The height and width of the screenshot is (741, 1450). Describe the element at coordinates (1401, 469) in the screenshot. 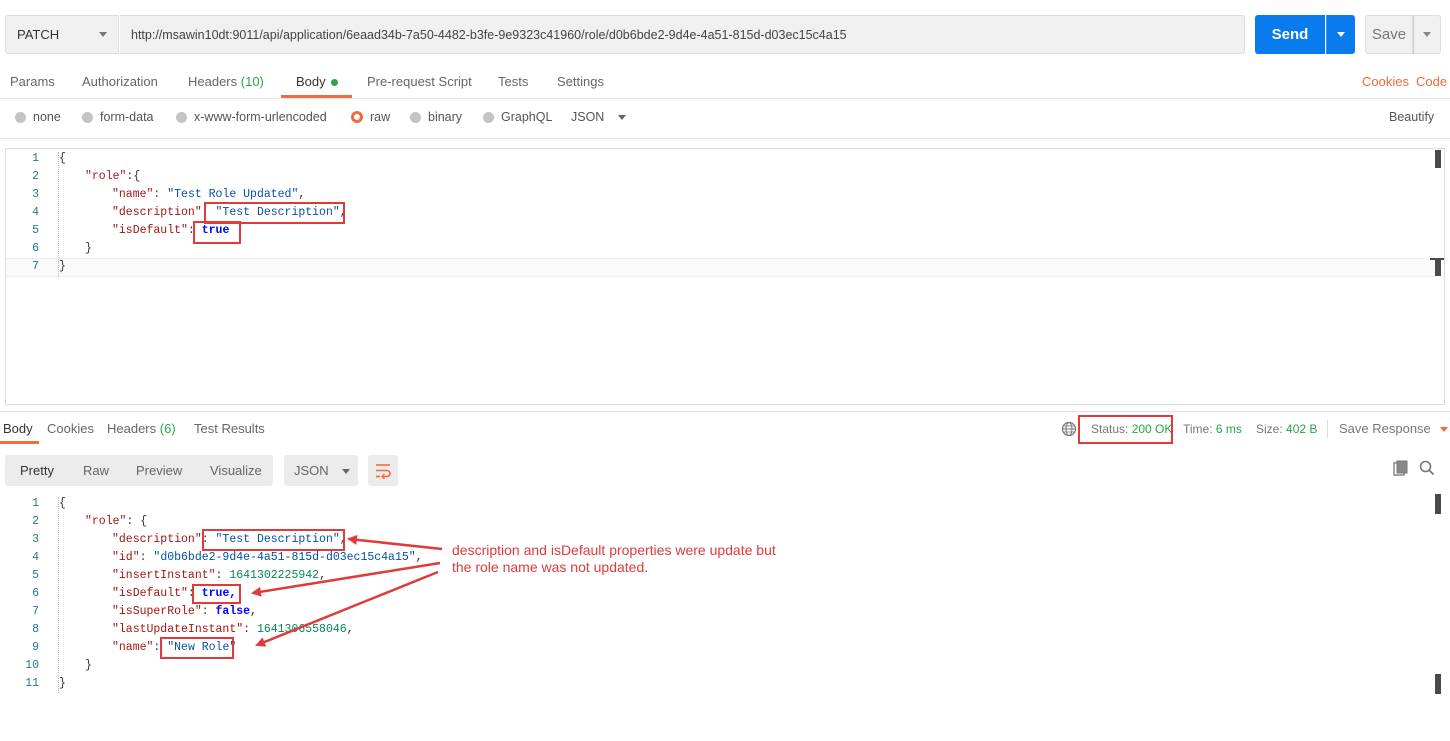

I see `copy-icon` at that location.